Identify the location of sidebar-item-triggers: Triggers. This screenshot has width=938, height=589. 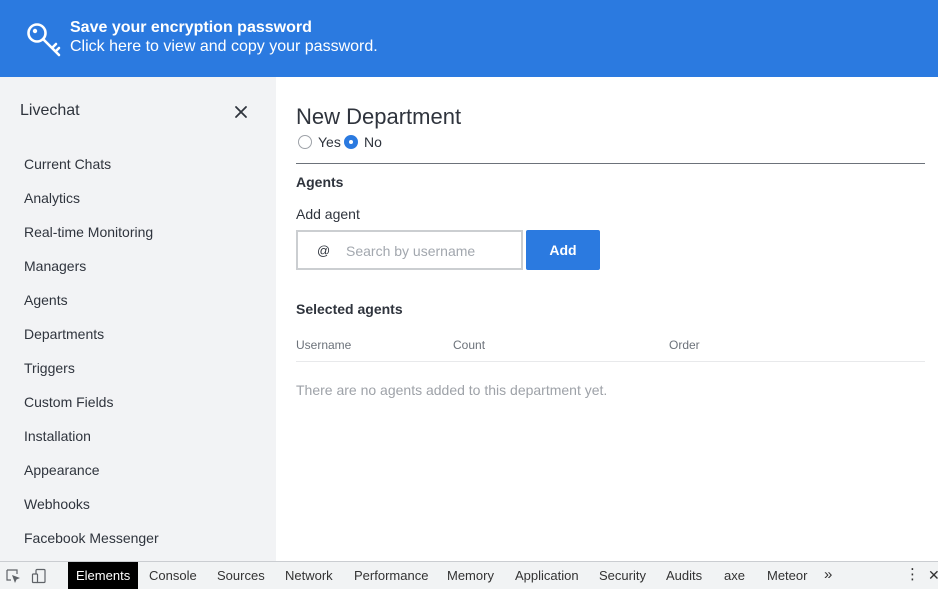
(138, 376).